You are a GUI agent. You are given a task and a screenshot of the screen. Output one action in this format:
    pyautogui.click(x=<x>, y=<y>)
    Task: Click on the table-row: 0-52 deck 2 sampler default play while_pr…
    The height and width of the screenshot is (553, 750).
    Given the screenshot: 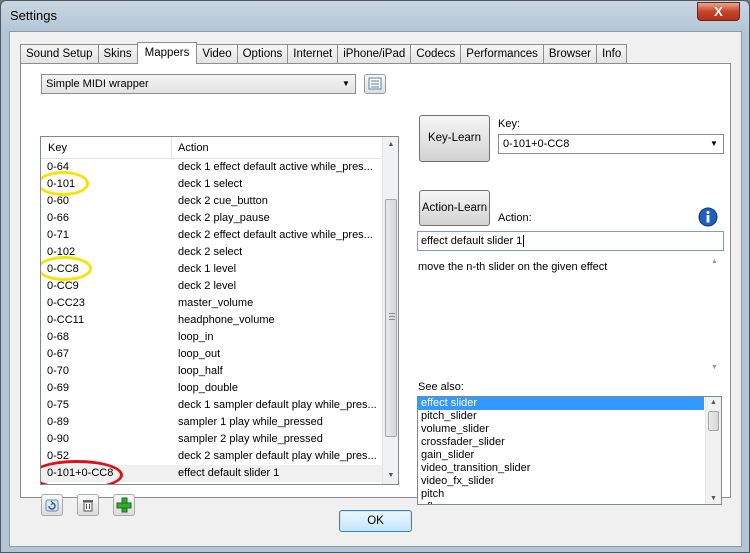 What is the action you would take?
    pyautogui.click(x=211, y=456)
    